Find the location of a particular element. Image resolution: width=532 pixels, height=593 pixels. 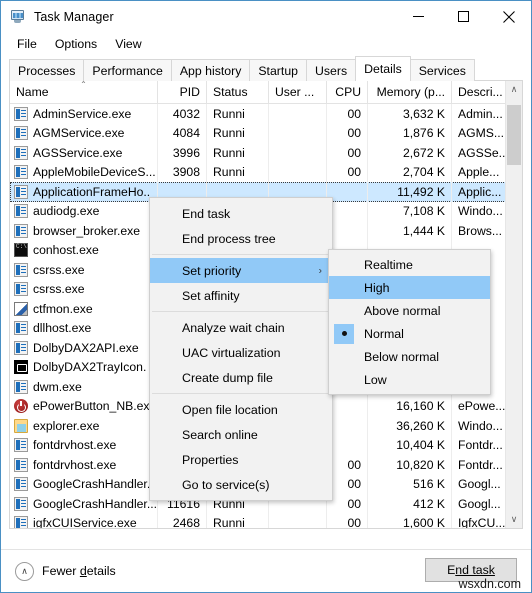

column-header-name: ⌃ Name is located at coordinates (84, 92).